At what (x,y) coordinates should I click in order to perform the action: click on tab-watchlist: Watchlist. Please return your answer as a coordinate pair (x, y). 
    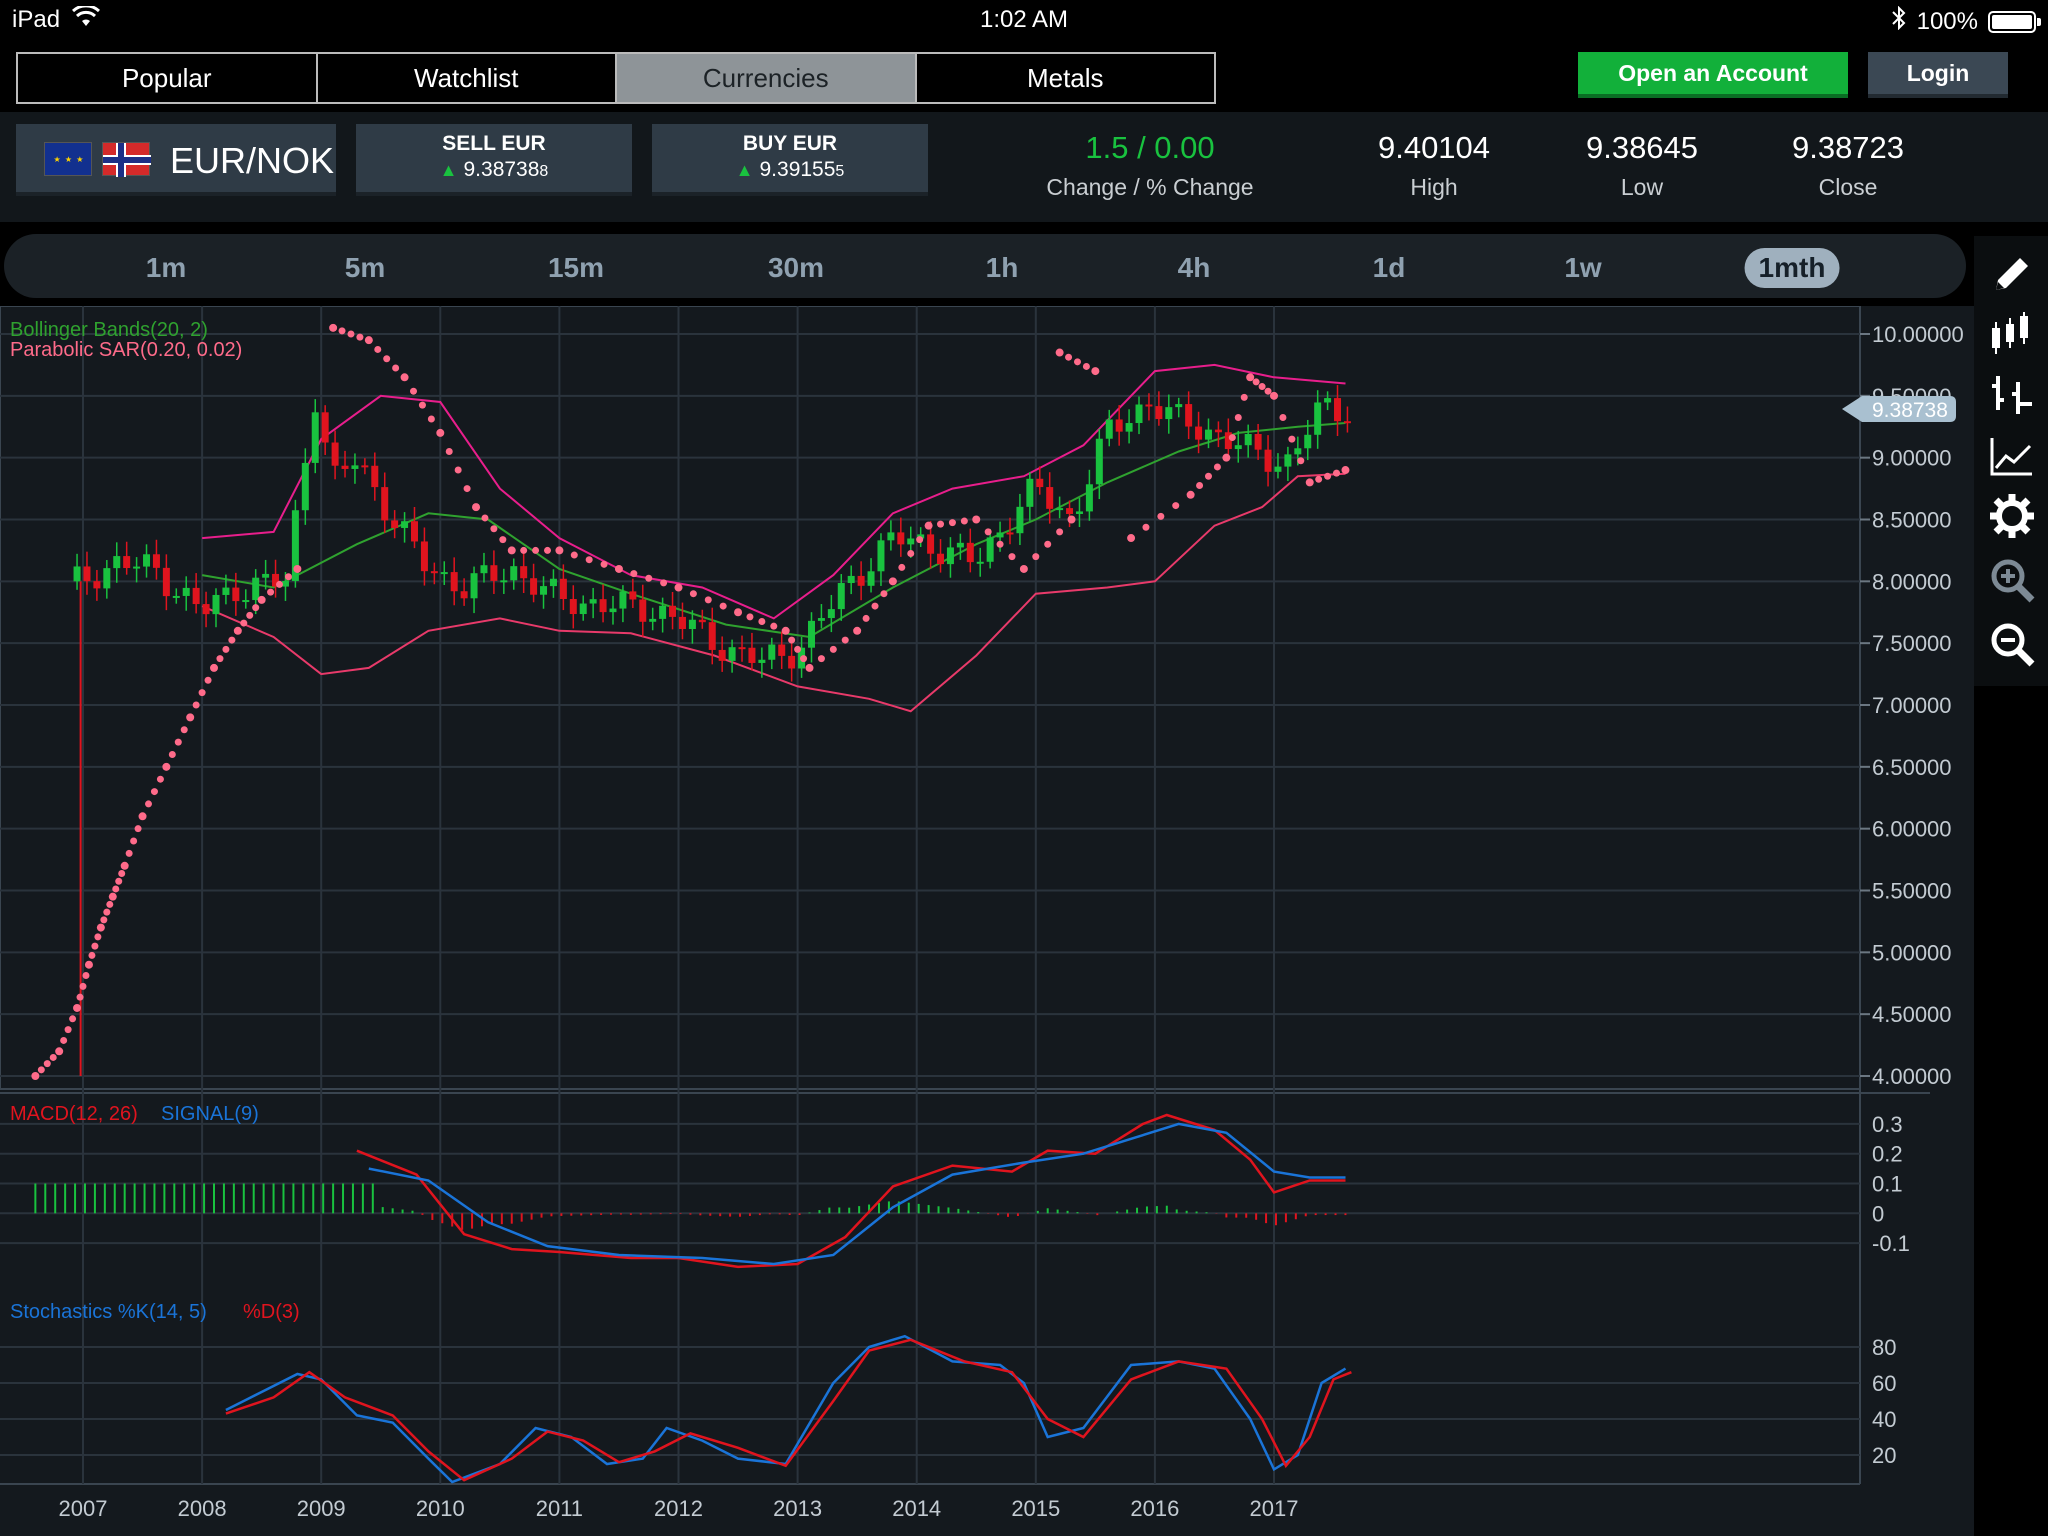
    Looking at the image, I should click on (467, 78).